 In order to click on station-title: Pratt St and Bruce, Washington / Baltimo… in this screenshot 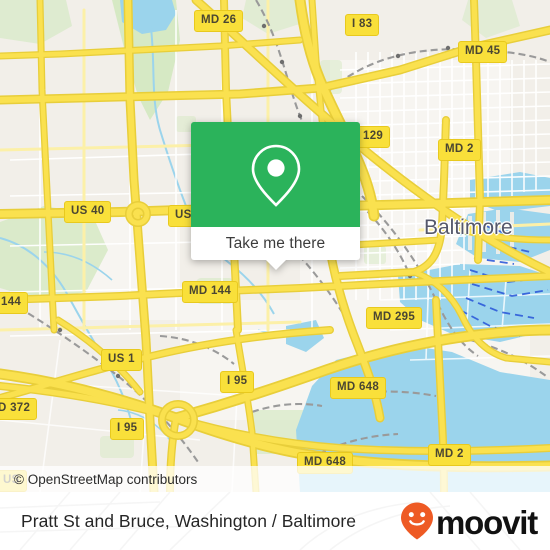, I will do `click(189, 520)`.